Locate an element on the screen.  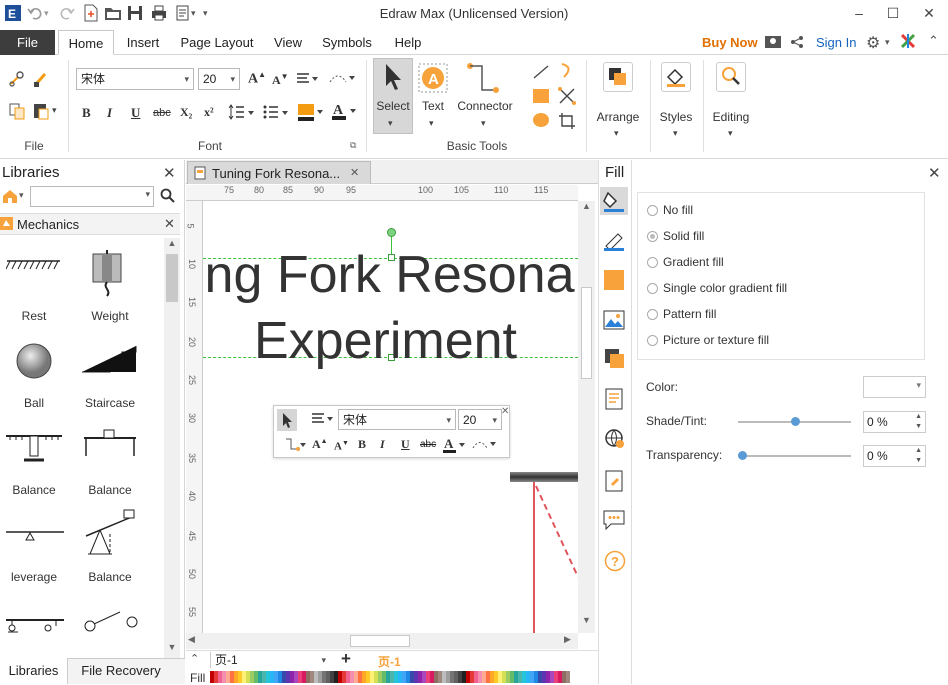
layer-panel-icon is located at coordinates (615, 359).